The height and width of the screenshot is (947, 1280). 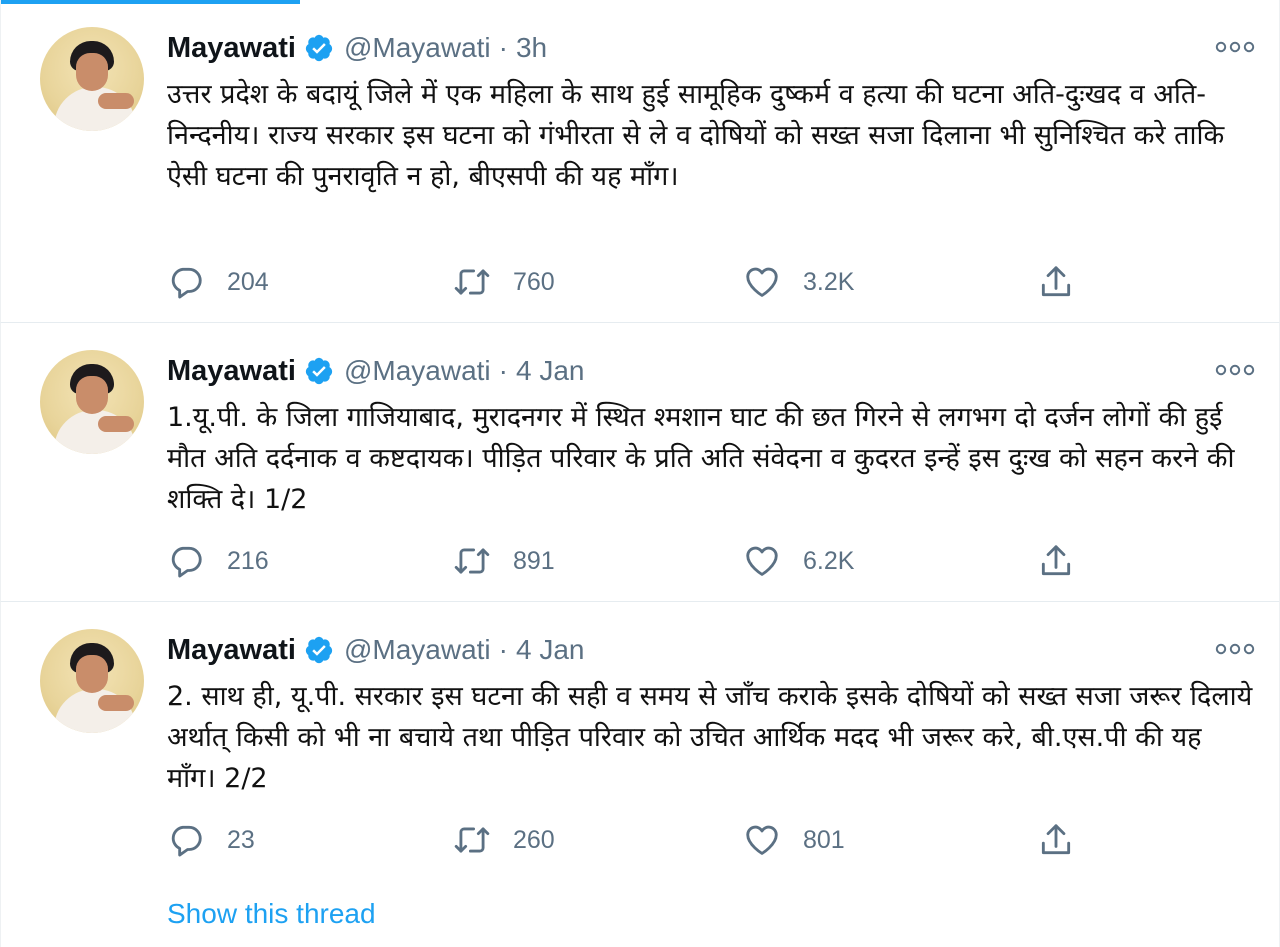 What do you see at coordinates (627, 561) in the screenshot?
I see `tweet-actions: 216 891 6.2K` at bounding box center [627, 561].